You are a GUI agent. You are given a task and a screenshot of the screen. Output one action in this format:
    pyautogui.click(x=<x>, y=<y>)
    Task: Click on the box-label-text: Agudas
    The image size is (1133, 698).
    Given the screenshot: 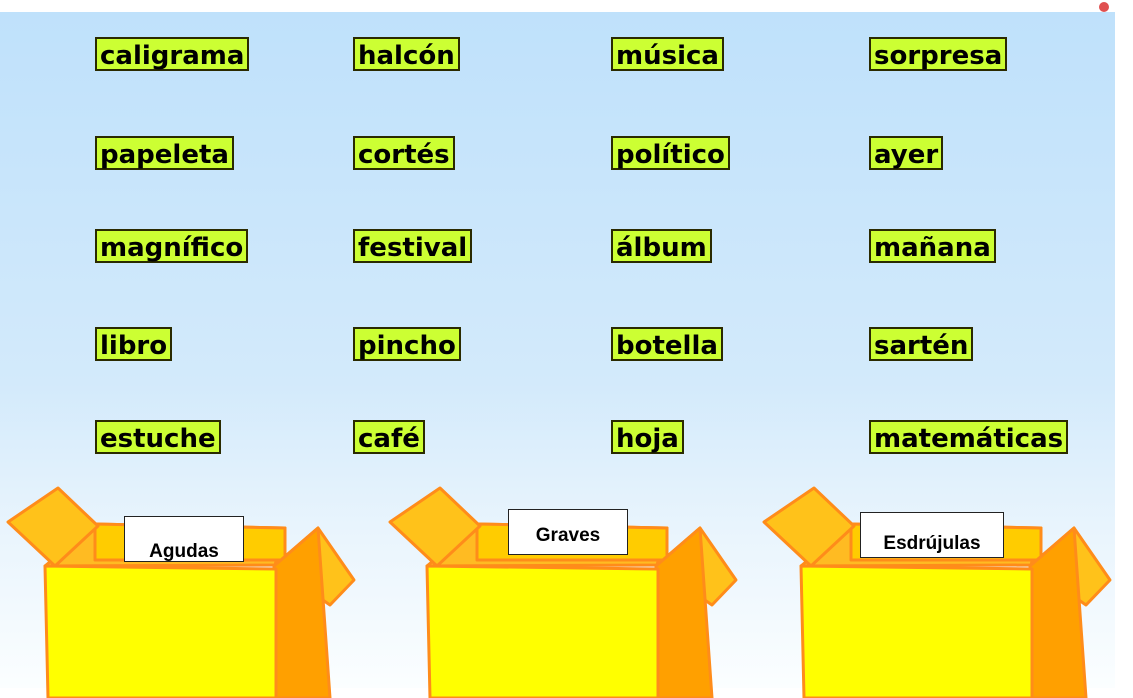 What is the action you would take?
    pyautogui.click(x=184, y=551)
    